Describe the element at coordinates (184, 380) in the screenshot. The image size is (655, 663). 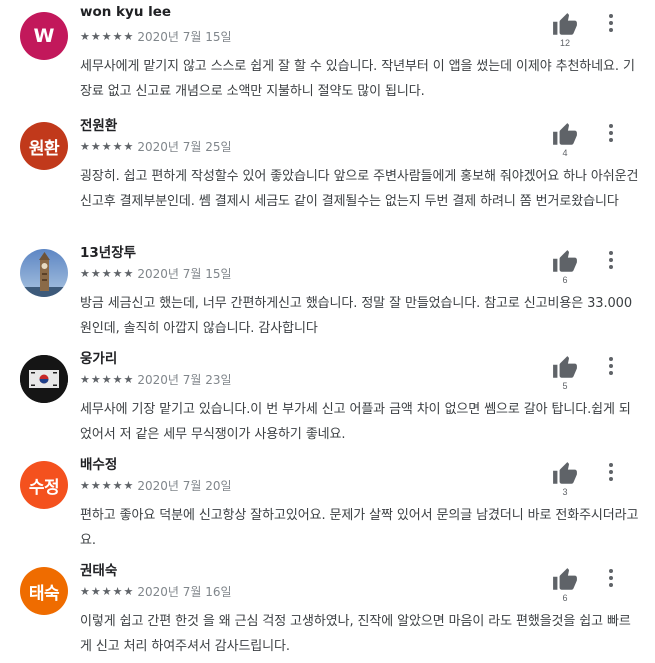
I see `review-date: 2020년 7월 23일` at that location.